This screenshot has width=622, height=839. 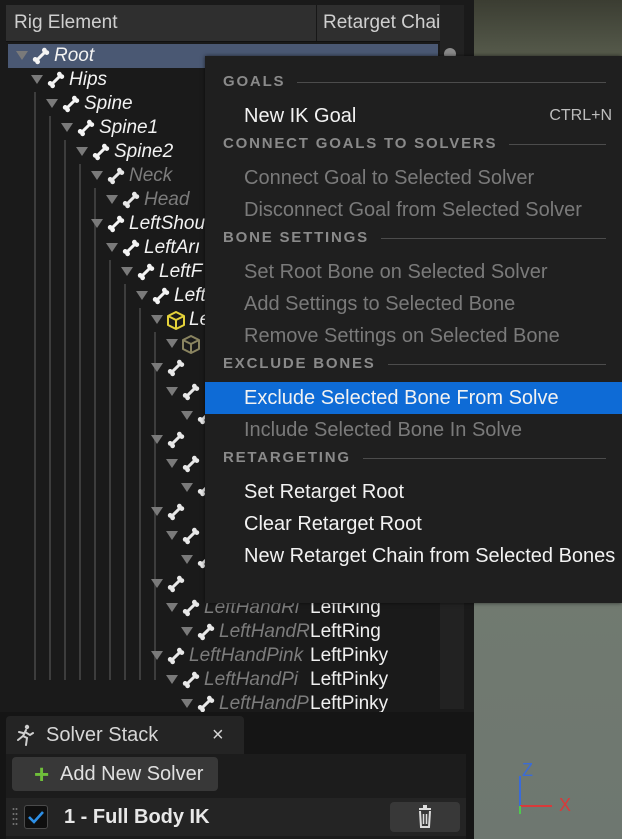 I want to click on menu-section-header: GOALS, so click(x=254, y=81).